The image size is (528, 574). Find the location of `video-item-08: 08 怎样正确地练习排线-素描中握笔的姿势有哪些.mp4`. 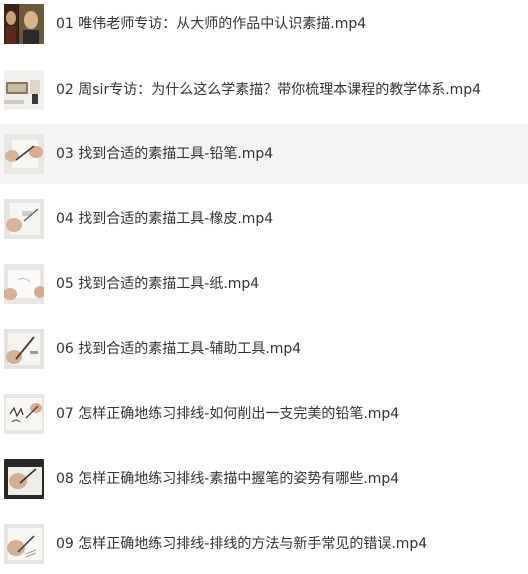

video-item-08: 08 怎样正确地练习排线-素描中握笔的姿势有哪些.mp4 is located at coordinates (264, 479).